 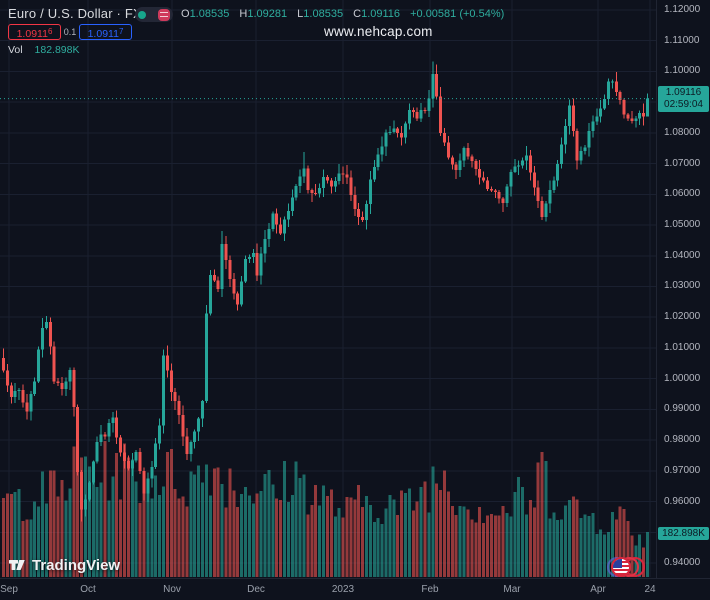 What do you see at coordinates (682, 562) in the screenshot?
I see `price-axis-label: 0.94000` at bounding box center [682, 562].